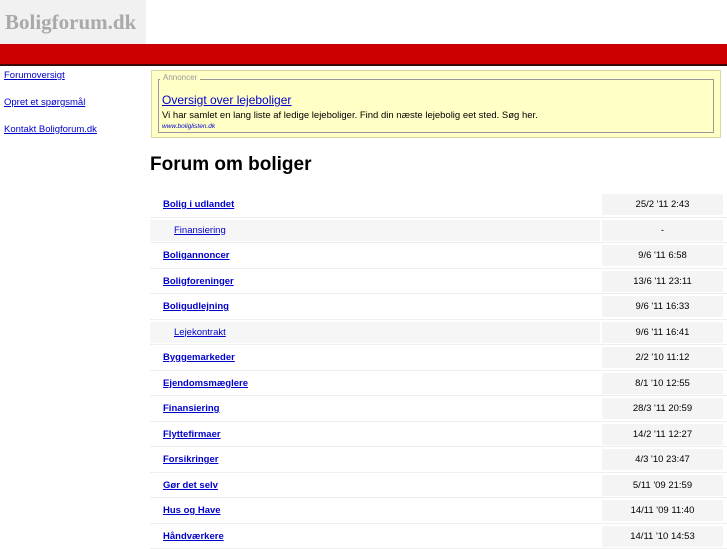 This screenshot has width=727, height=549. I want to click on forum-link: Flyttefirmaer, so click(192, 434).